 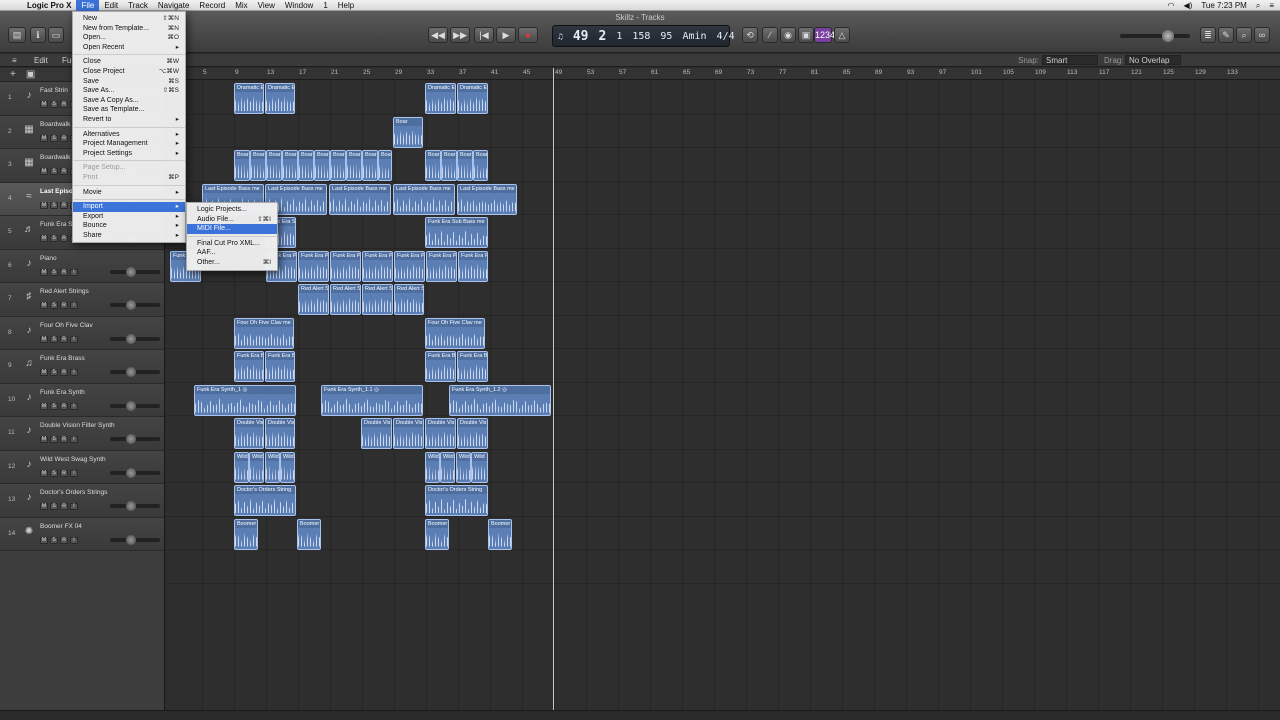 What do you see at coordinates (138, 5) in the screenshot?
I see `menu-track: Track` at bounding box center [138, 5].